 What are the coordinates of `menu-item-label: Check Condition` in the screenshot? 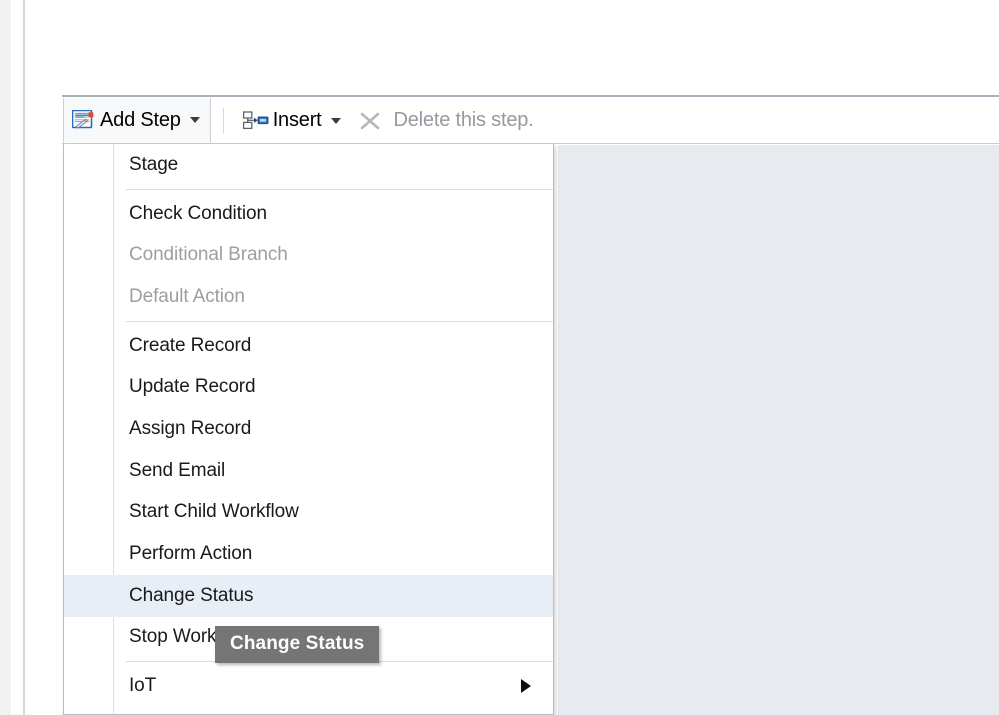 It's located at (198, 213).